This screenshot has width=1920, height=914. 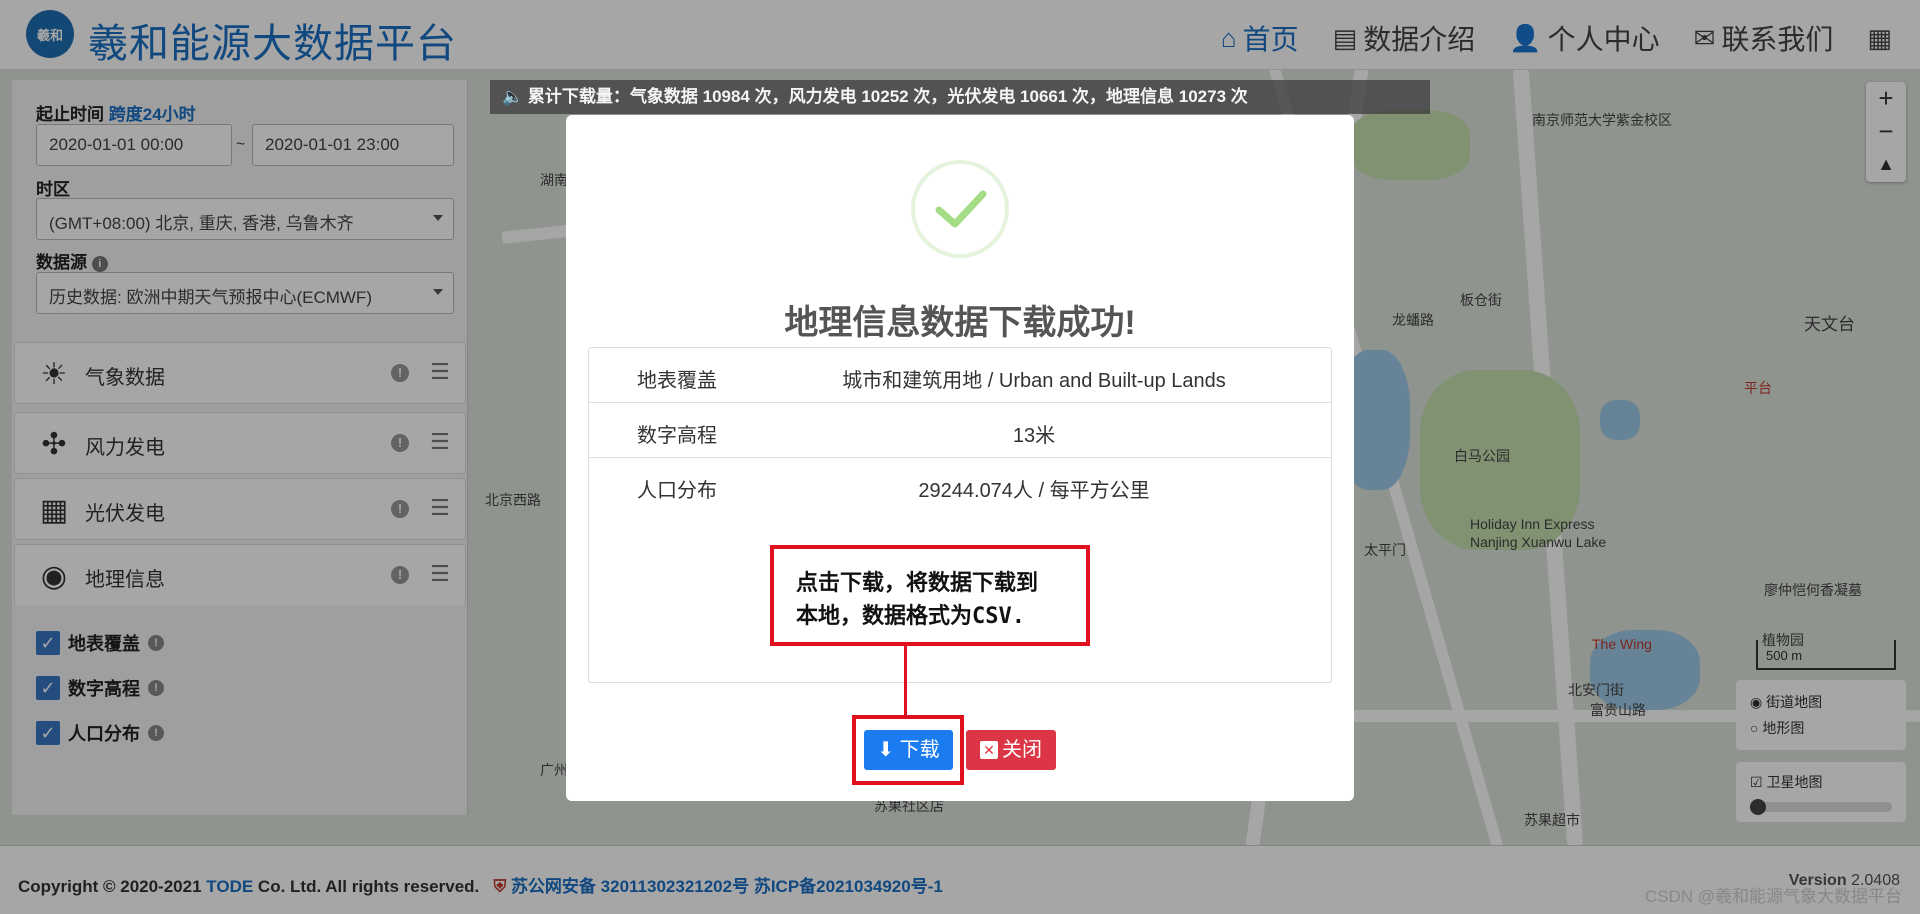 What do you see at coordinates (886, 750) in the screenshot?
I see `download-icon: ⬇` at bounding box center [886, 750].